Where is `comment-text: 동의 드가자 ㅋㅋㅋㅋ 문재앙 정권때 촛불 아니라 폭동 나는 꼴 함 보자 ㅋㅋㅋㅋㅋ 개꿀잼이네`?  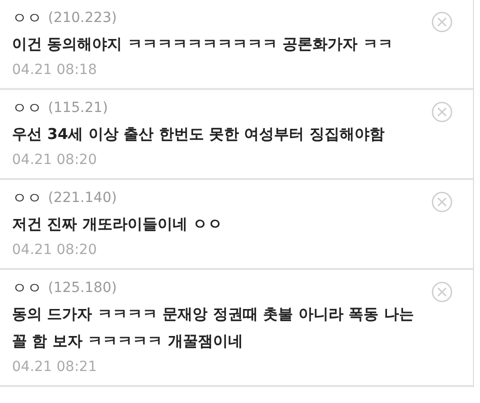
comment-text: 동의 드가자 ㅋㅋㅋㅋ 문재앙 정권때 촛불 아니라 폭동 나는 꼴 함 보자 ㅋㅋㅋㅋㅋ 개꿀잼이네 is located at coordinates (213, 328).